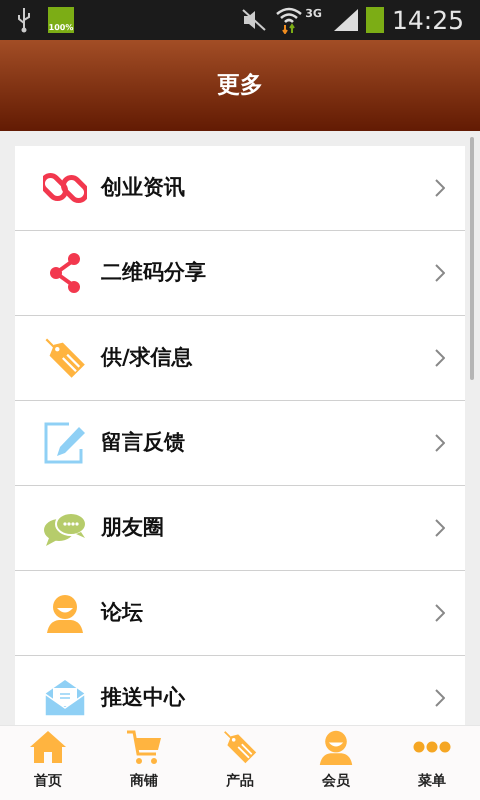  What do you see at coordinates (432, 747) in the screenshot?
I see `more-dots-icon` at bounding box center [432, 747].